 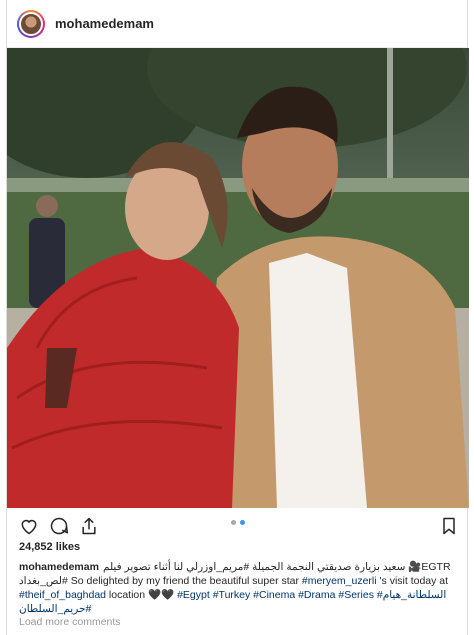 What do you see at coordinates (412, 581) in the screenshot?
I see `caption-text: 's visit today at` at bounding box center [412, 581].